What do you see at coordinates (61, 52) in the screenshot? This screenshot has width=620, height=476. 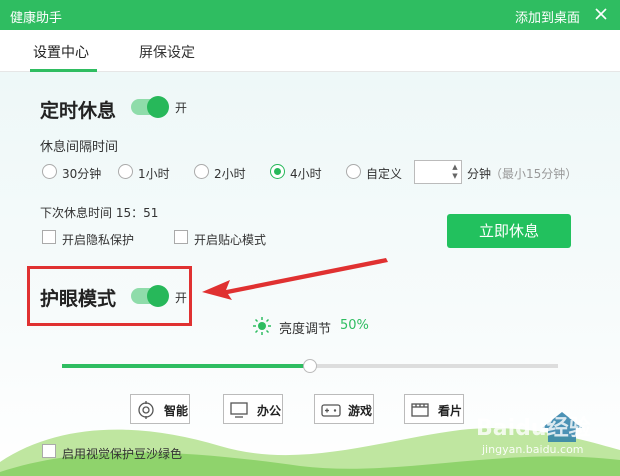 I see `tab-settings: 设置中心` at bounding box center [61, 52].